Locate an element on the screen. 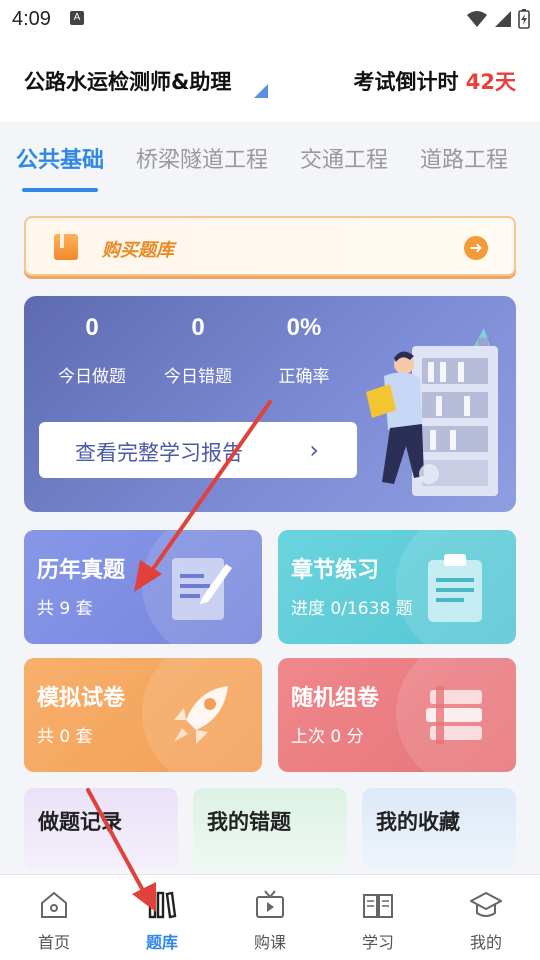  open-book-icon is located at coordinates (378, 906).